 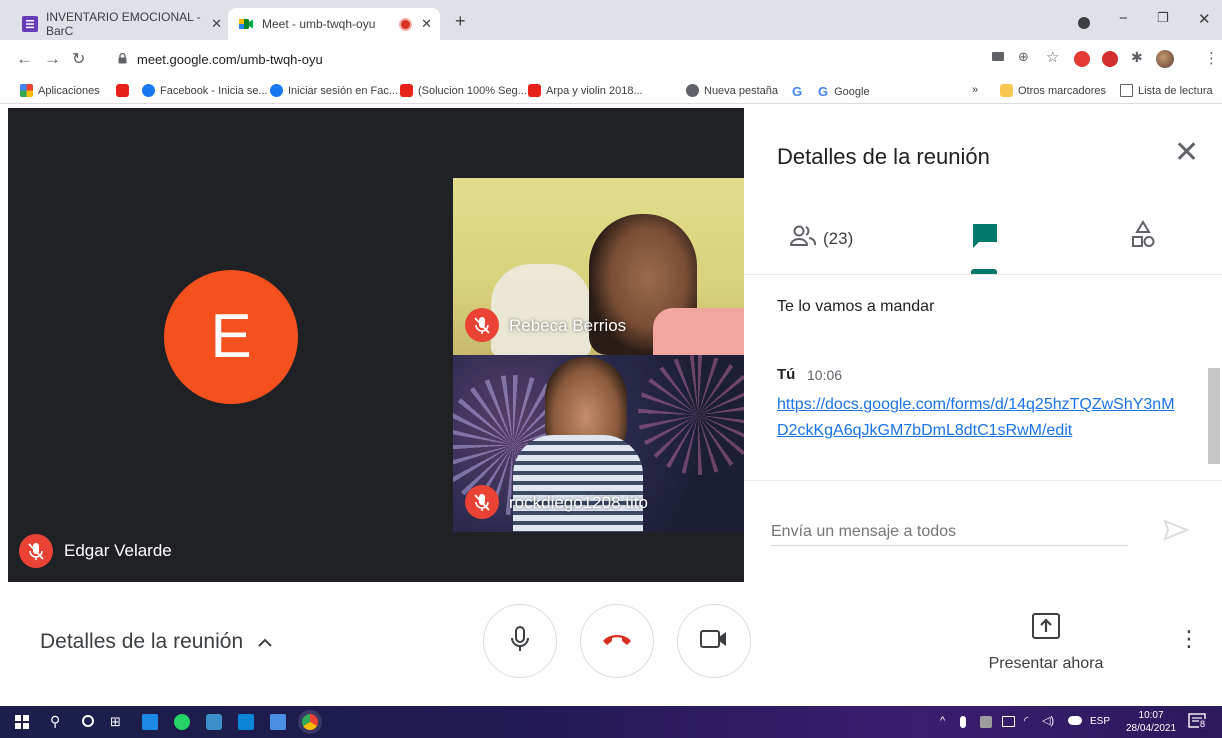 What do you see at coordinates (78, 59) in the screenshot?
I see `reload-icon: ↻` at bounding box center [78, 59].